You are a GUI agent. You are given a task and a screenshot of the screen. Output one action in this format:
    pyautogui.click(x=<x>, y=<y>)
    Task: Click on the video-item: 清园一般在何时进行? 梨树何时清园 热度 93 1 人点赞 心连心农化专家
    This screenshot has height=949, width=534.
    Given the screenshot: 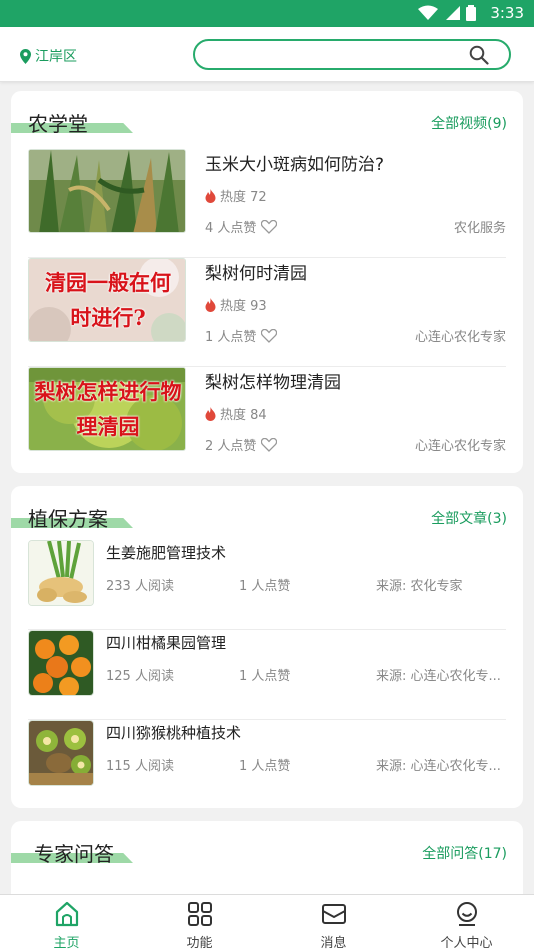 What is the action you would take?
    pyautogui.click(x=267, y=312)
    